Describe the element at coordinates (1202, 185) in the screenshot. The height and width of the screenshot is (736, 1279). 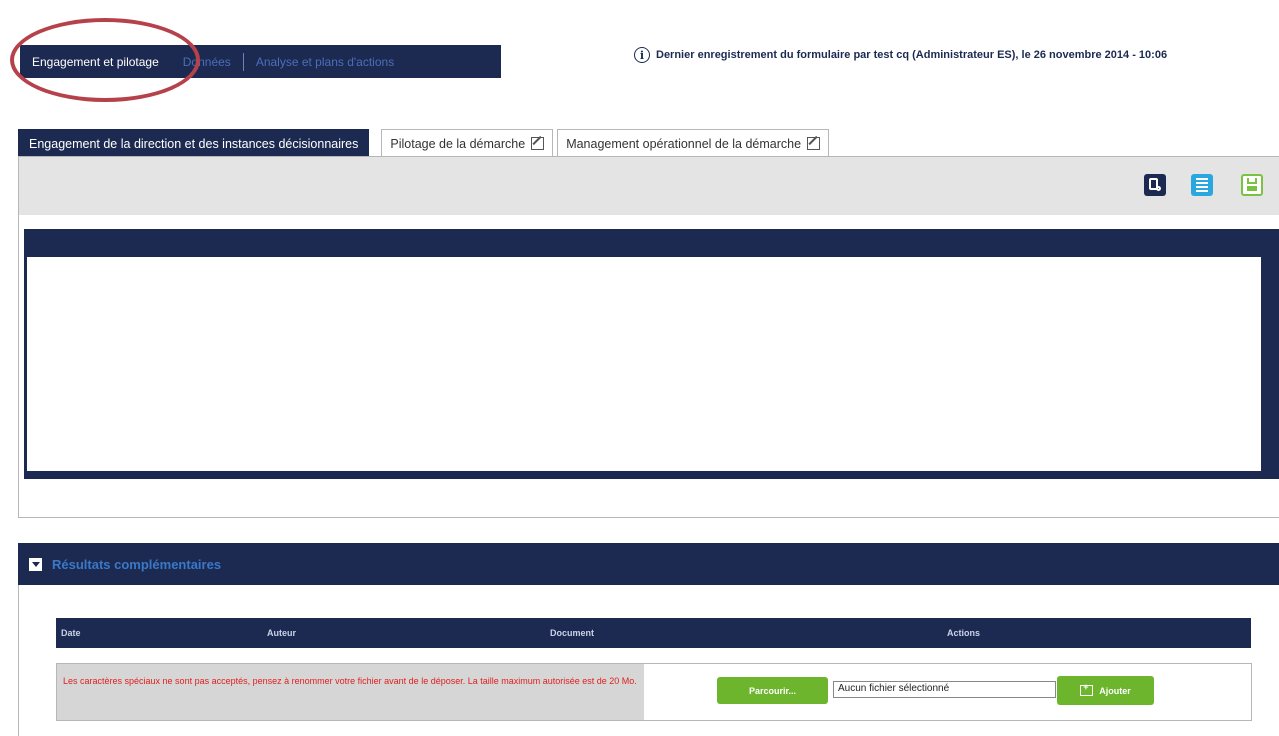
I see `list-icon` at that location.